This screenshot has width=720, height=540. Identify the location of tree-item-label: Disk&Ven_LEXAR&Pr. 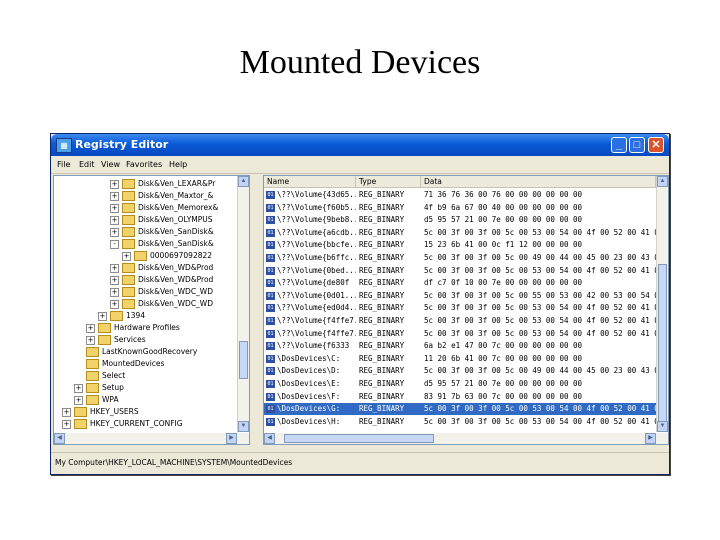
(177, 183).